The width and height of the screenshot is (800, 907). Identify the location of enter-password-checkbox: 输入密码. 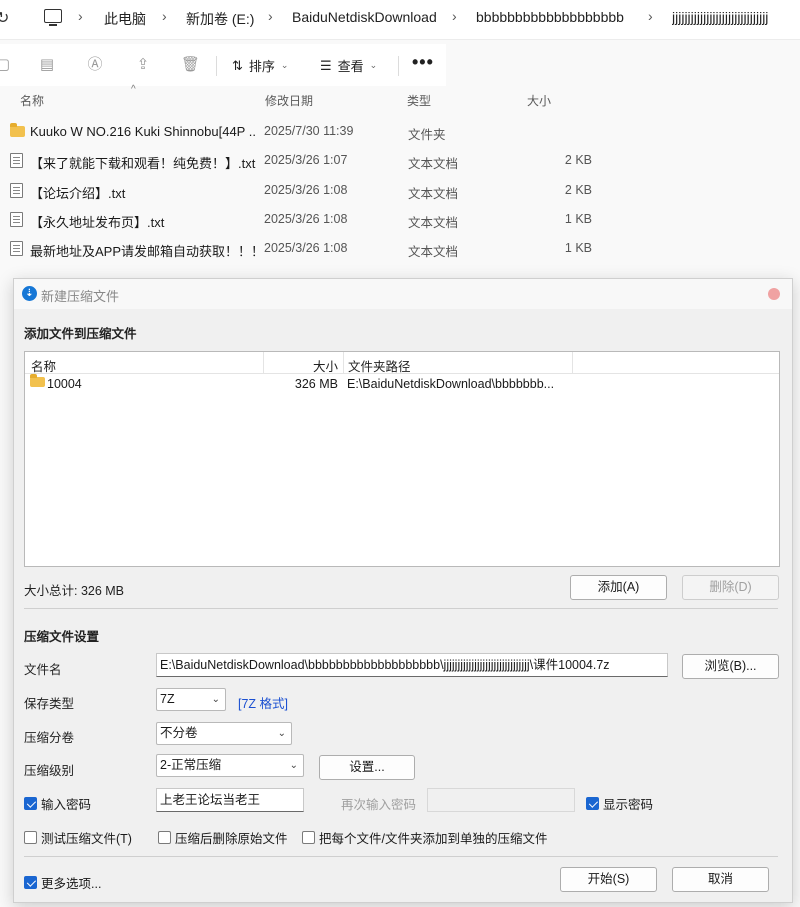
(57, 803).